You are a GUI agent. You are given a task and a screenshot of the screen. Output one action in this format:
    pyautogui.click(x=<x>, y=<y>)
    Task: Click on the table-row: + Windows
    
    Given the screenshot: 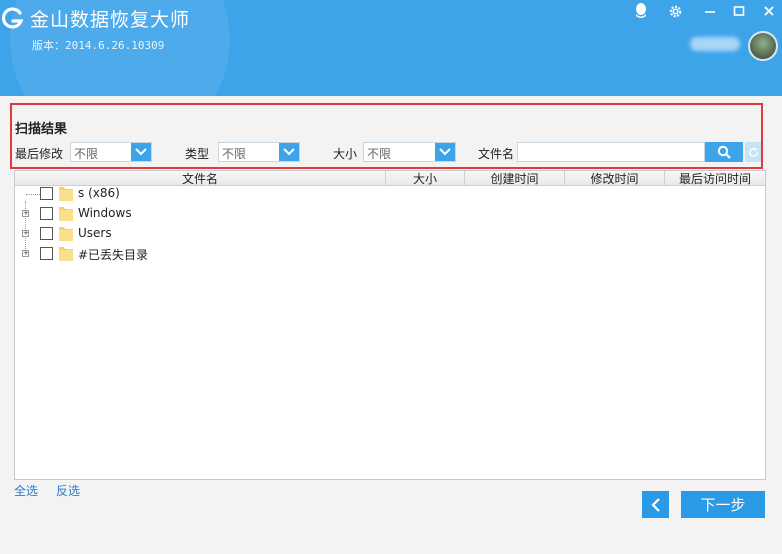 What is the action you would take?
    pyautogui.click(x=390, y=214)
    